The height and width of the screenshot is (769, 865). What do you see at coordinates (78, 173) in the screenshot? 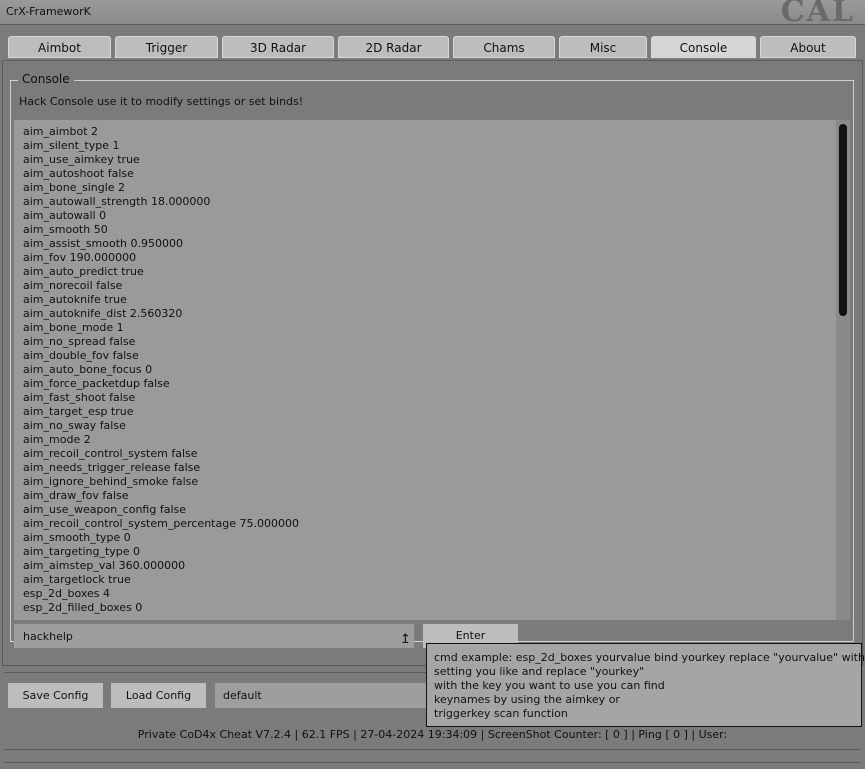
I see `console-line: aim_autoshoot false` at bounding box center [78, 173].